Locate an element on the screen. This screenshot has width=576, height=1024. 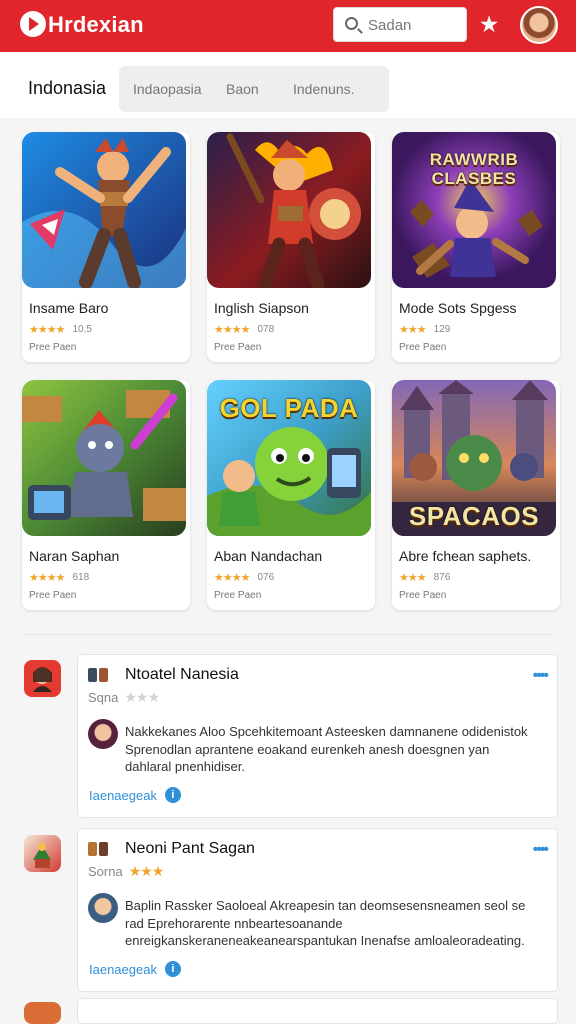
rating-count: 618 is located at coordinates (81, 577).